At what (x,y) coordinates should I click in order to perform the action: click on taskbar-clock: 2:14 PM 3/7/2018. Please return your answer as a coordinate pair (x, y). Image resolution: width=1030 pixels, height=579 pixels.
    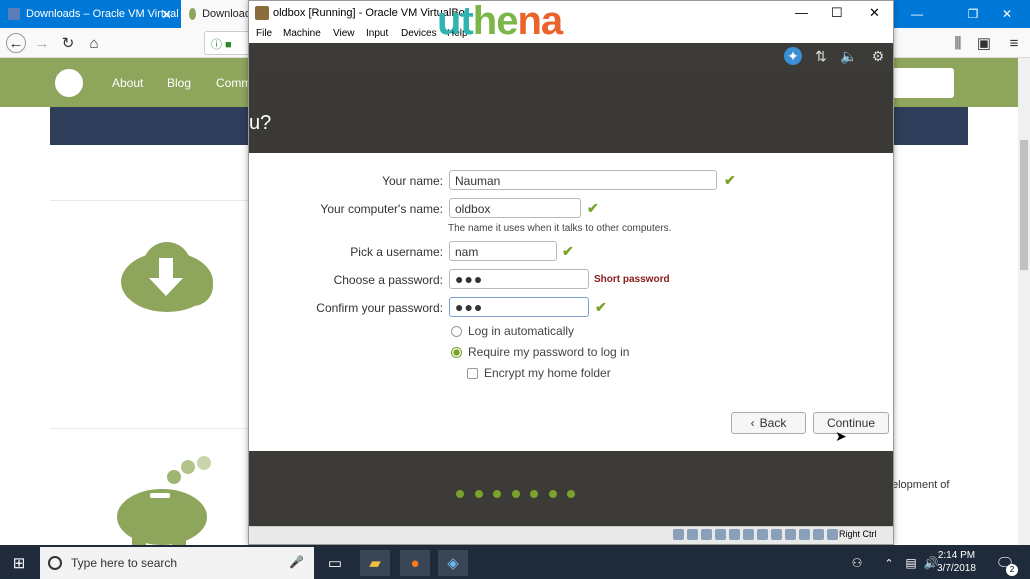
    Looking at the image, I should click on (956, 562).